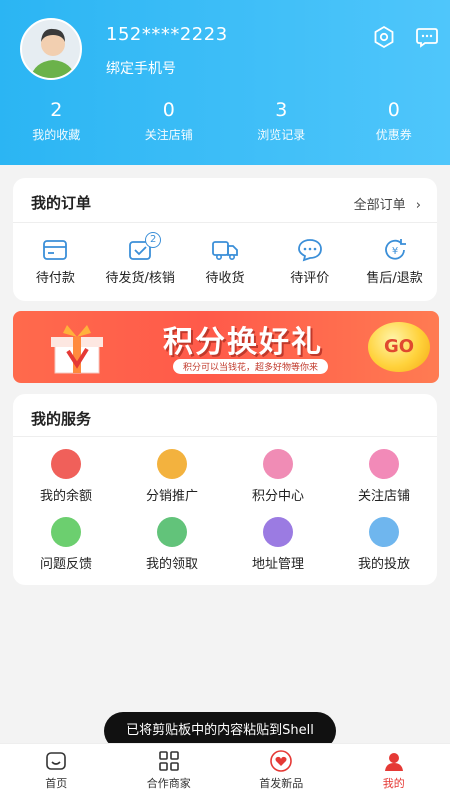 The height and width of the screenshot is (800, 450). Describe the element at coordinates (277, 564) in the screenshot. I see `service-label: 地址管理` at that location.